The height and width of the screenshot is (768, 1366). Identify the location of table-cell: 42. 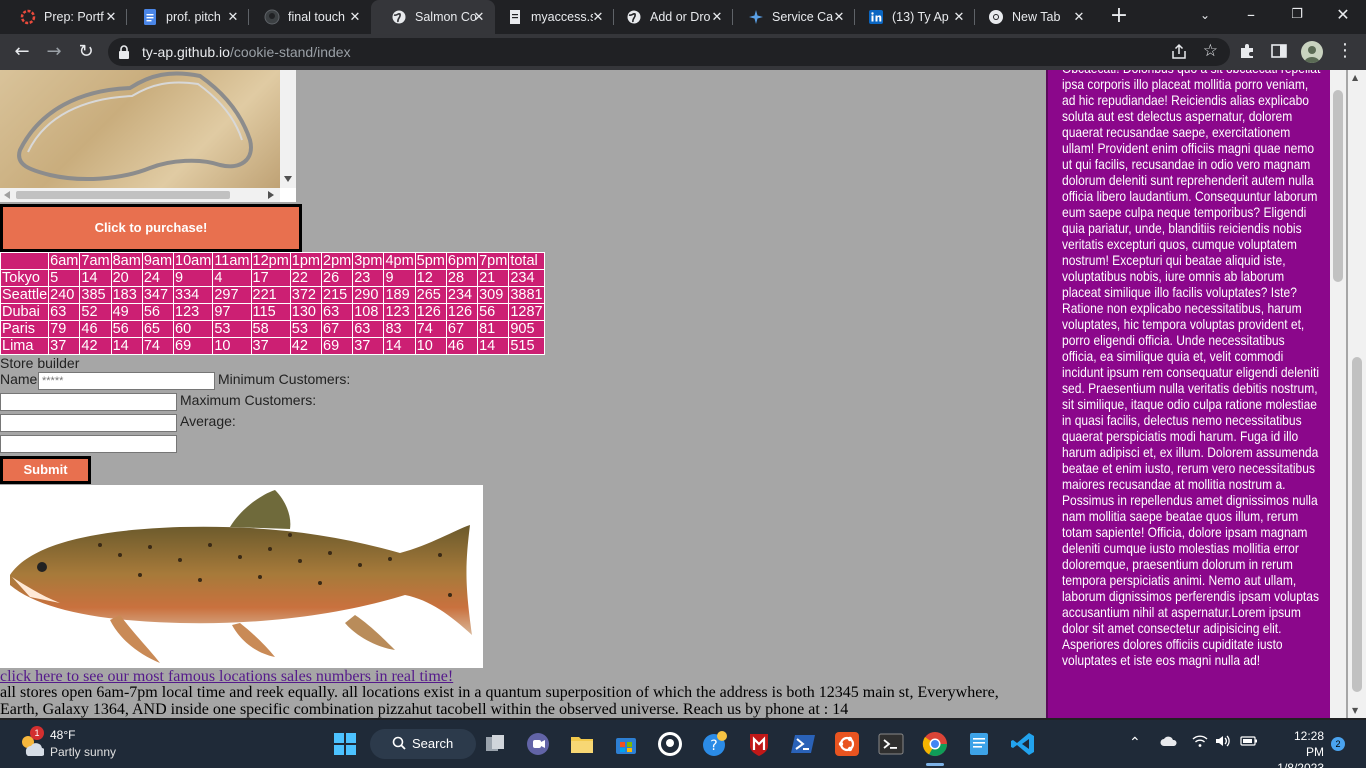
(306, 346).